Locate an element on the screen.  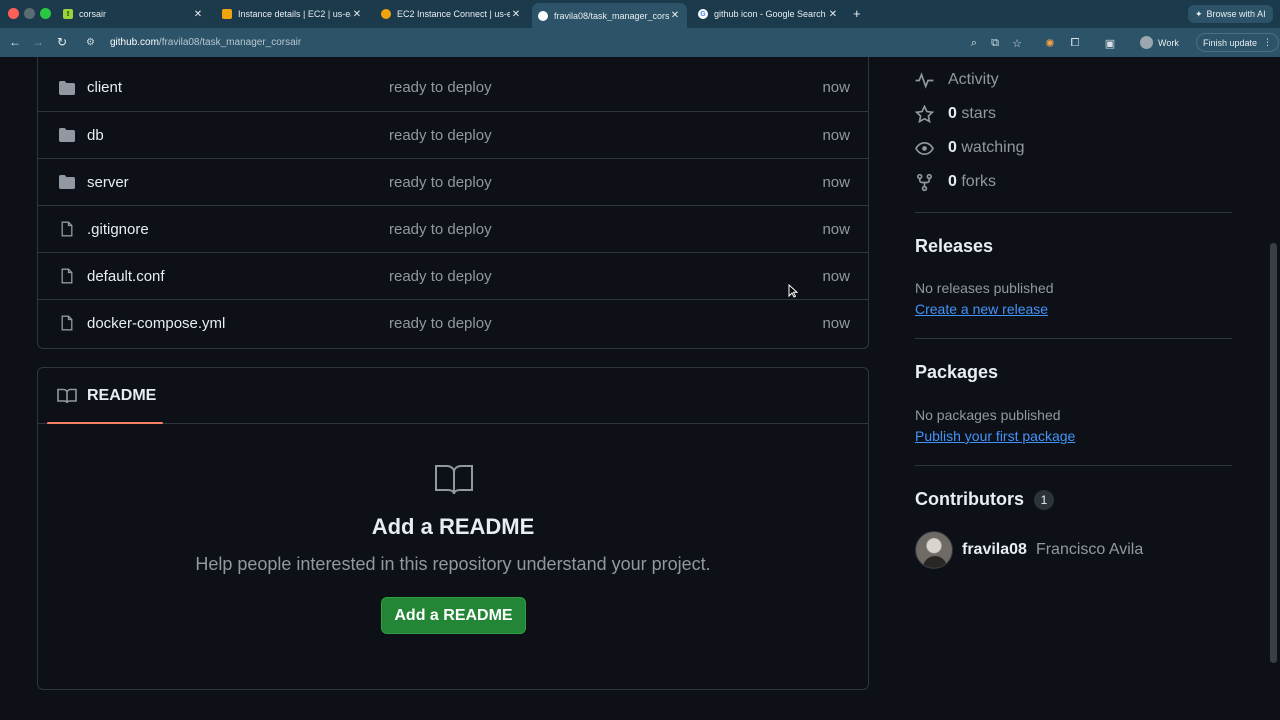
file-name-link: server is located at coordinates (108, 182).